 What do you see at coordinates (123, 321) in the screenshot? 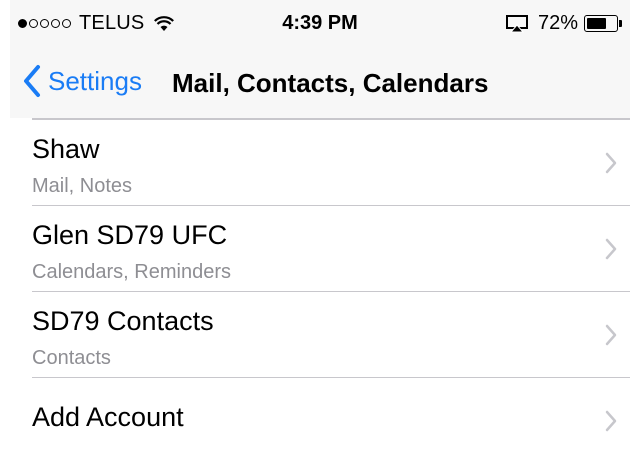
I see `account-name: SD79 Contacts` at bounding box center [123, 321].